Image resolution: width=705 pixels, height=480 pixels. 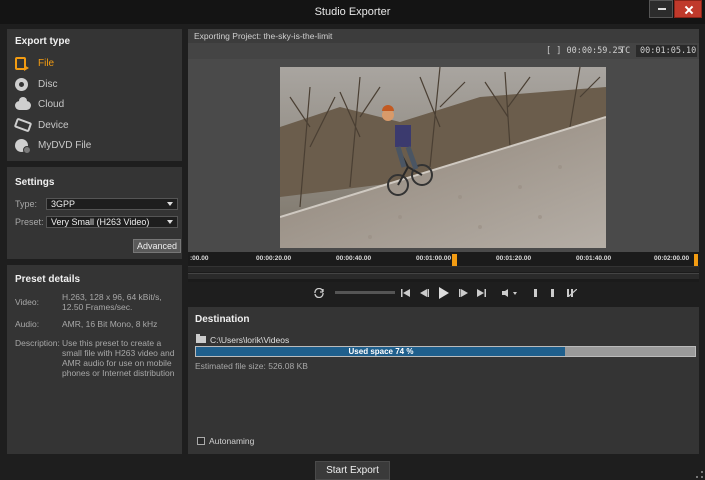 What do you see at coordinates (201, 441) in the screenshot?
I see `autonaming-checkbox` at bounding box center [201, 441].